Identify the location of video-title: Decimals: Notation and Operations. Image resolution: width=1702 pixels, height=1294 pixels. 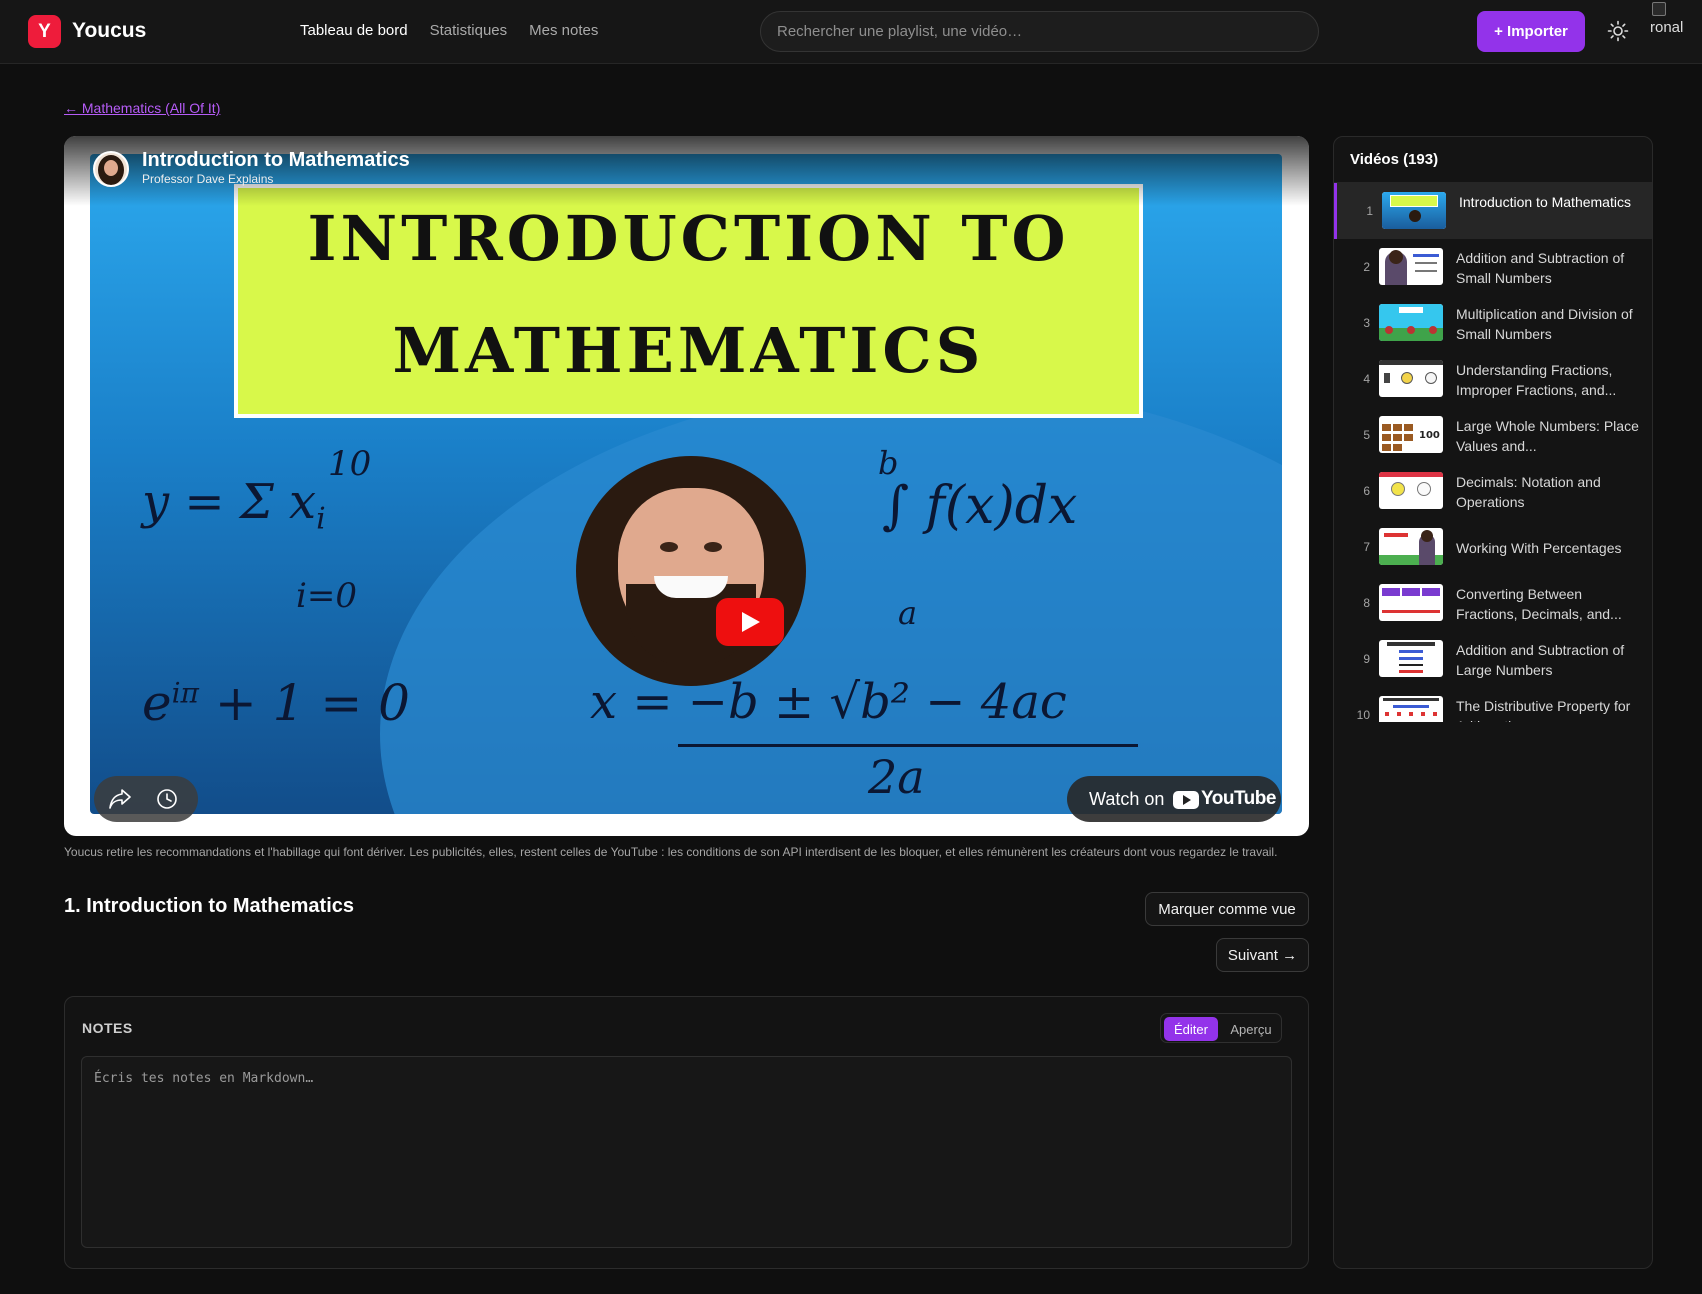
(1528, 492).